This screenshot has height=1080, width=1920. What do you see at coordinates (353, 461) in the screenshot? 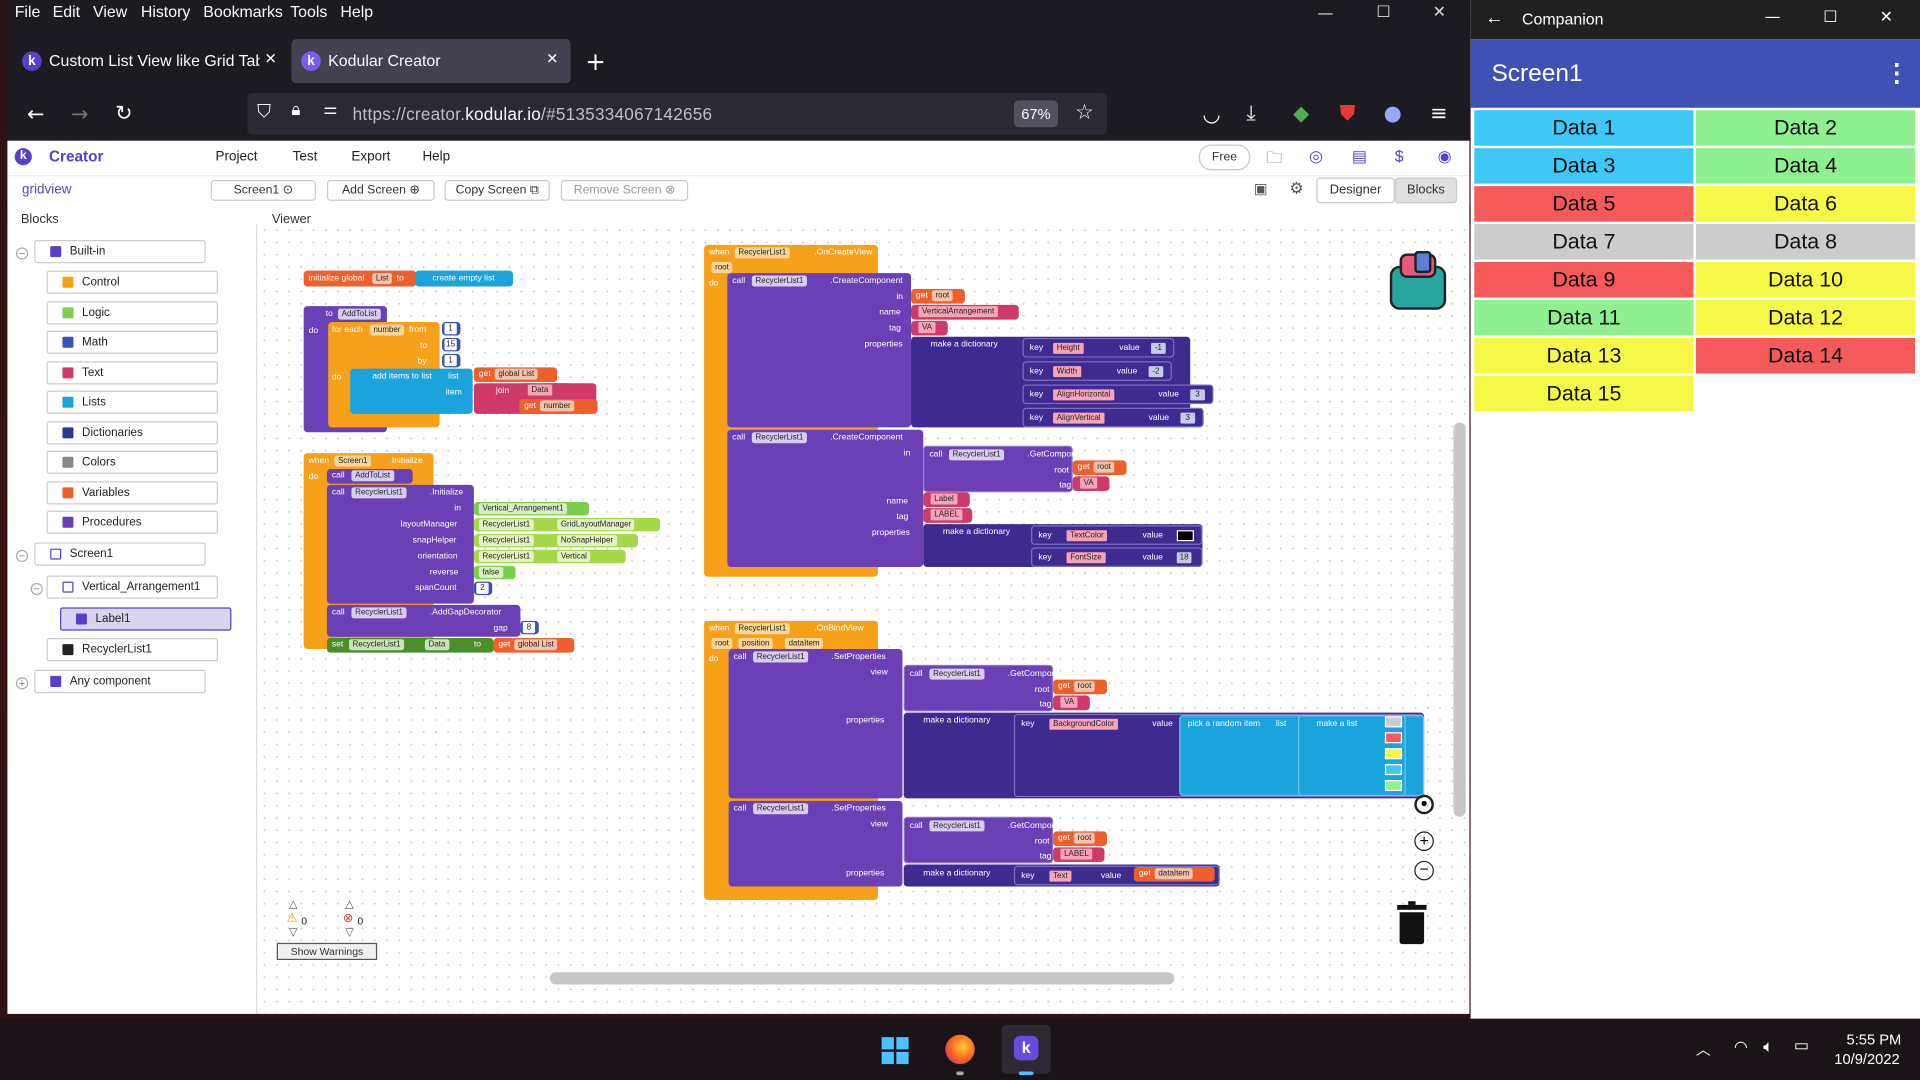
I see `block-field: Screen1` at bounding box center [353, 461].